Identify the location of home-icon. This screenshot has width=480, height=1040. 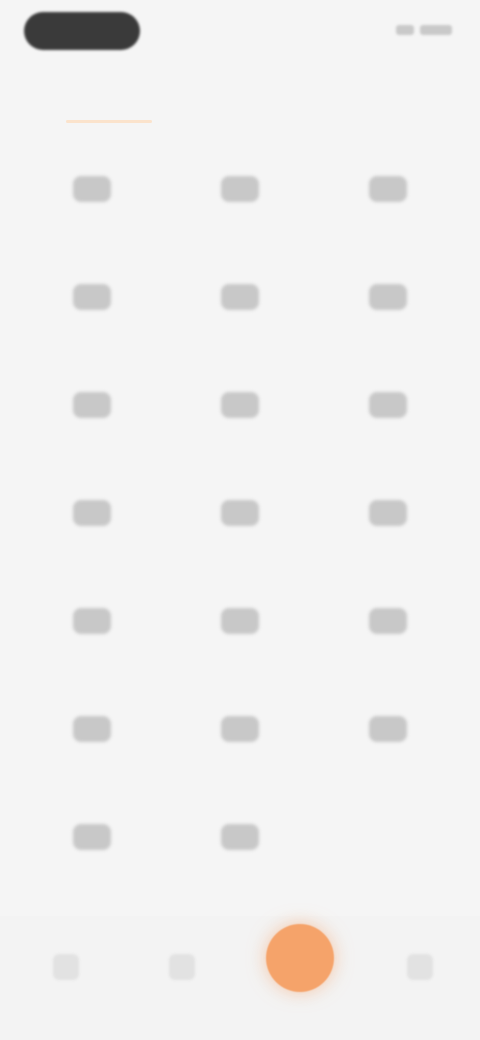
(66, 967).